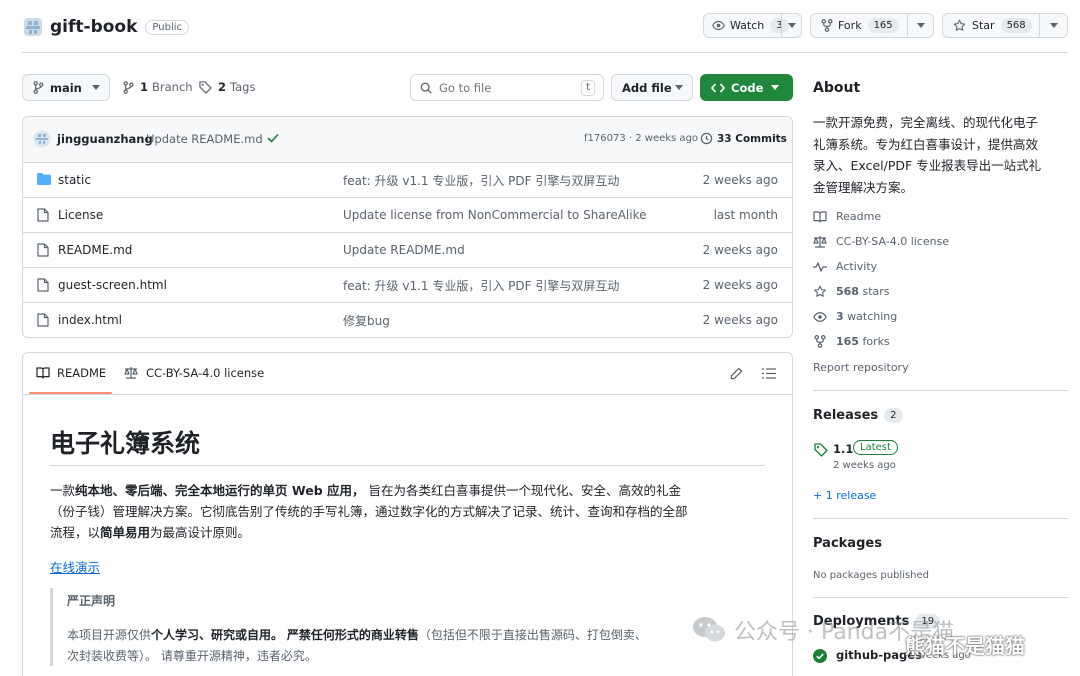 The image size is (1080, 676). What do you see at coordinates (769, 373) in the screenshot?
I see `outline-list-icon` at bounding box center [769, 373].